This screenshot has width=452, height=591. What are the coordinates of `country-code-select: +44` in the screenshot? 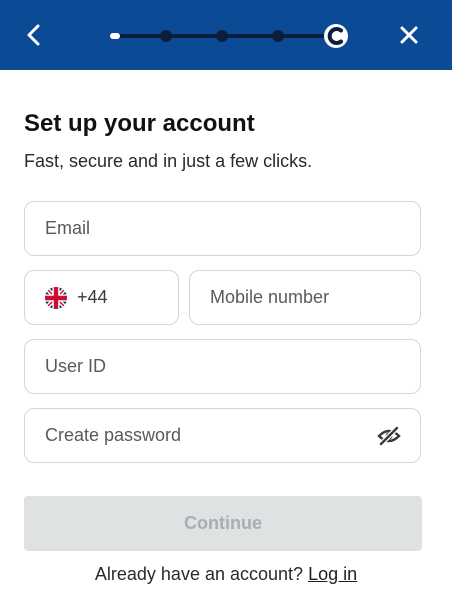 It's located at (101, 297).